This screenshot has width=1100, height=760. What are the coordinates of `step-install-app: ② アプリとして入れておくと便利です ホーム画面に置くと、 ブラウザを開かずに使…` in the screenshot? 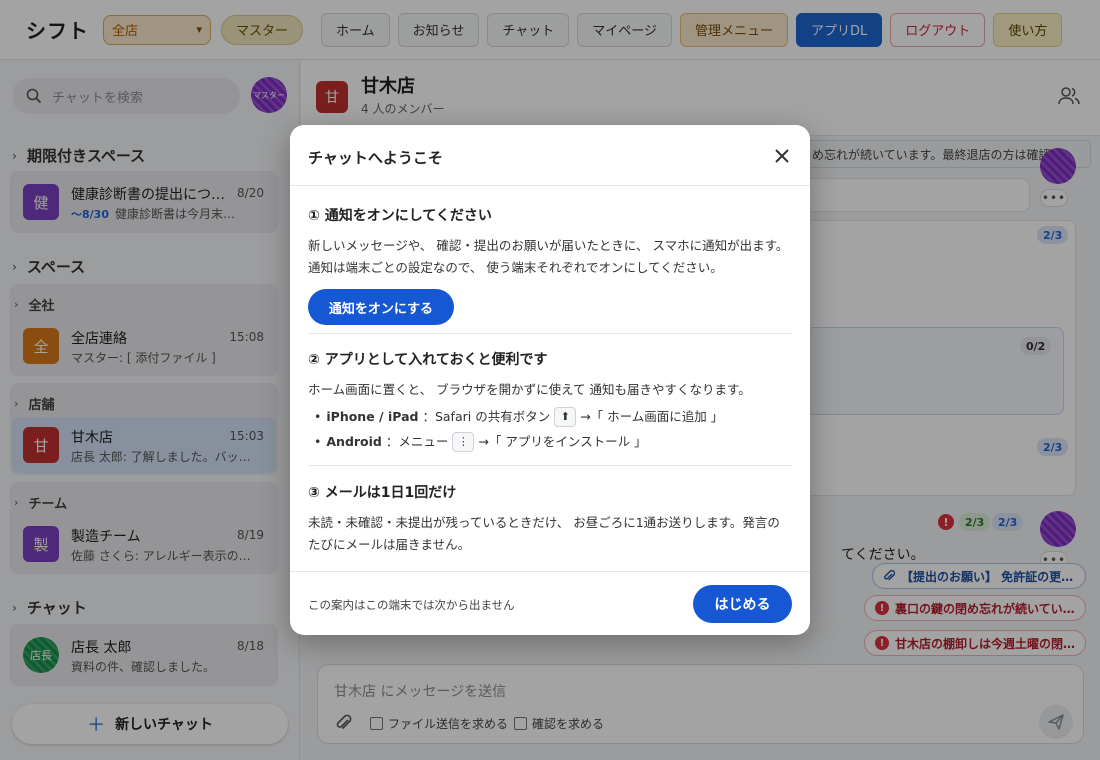 It's located at (550, 401).